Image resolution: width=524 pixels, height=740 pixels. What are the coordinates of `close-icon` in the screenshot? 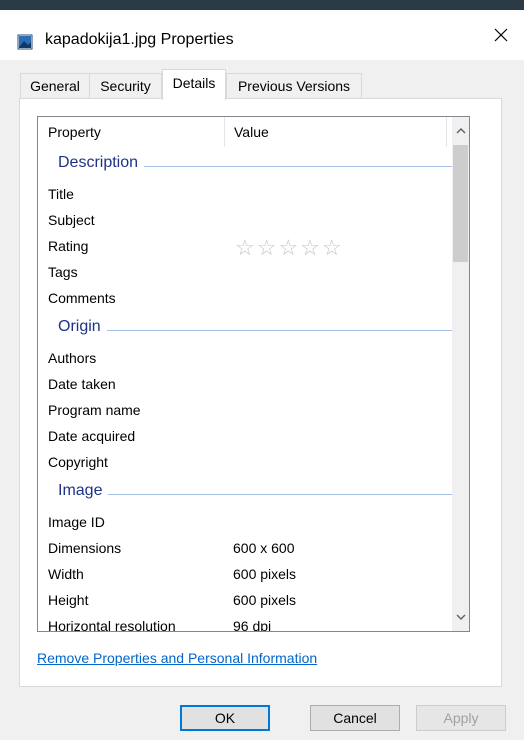 It's located at (501, 35).